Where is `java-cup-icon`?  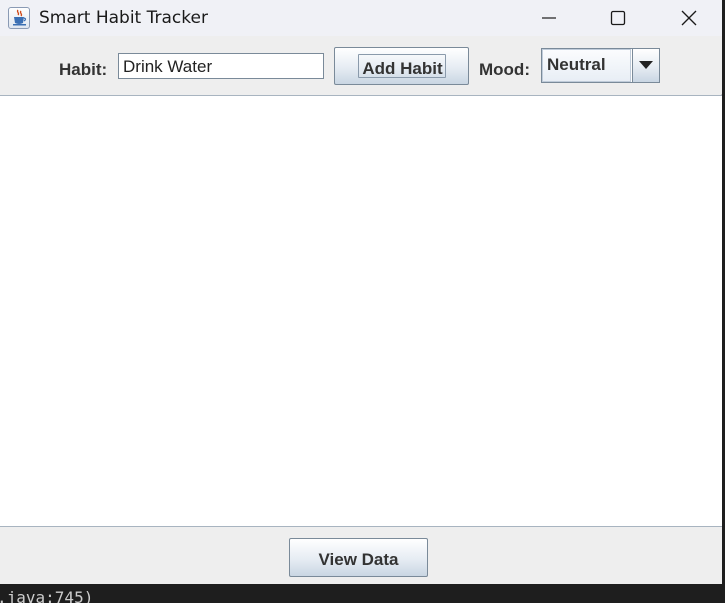
java-cup-icon is located at coordinates (19, 18).